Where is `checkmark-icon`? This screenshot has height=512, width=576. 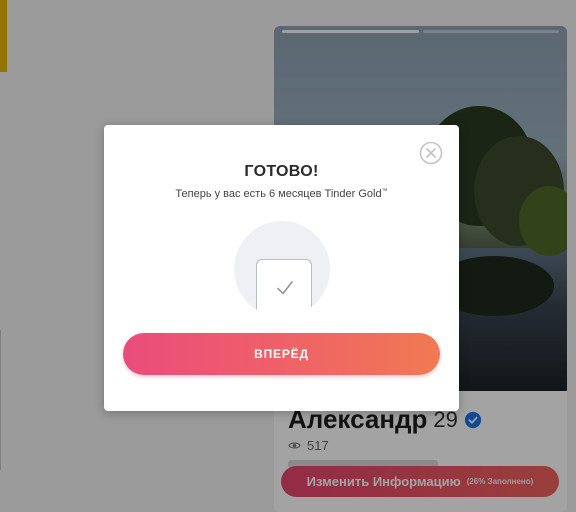 checkmark-icon is located at coordinates (285, 288).